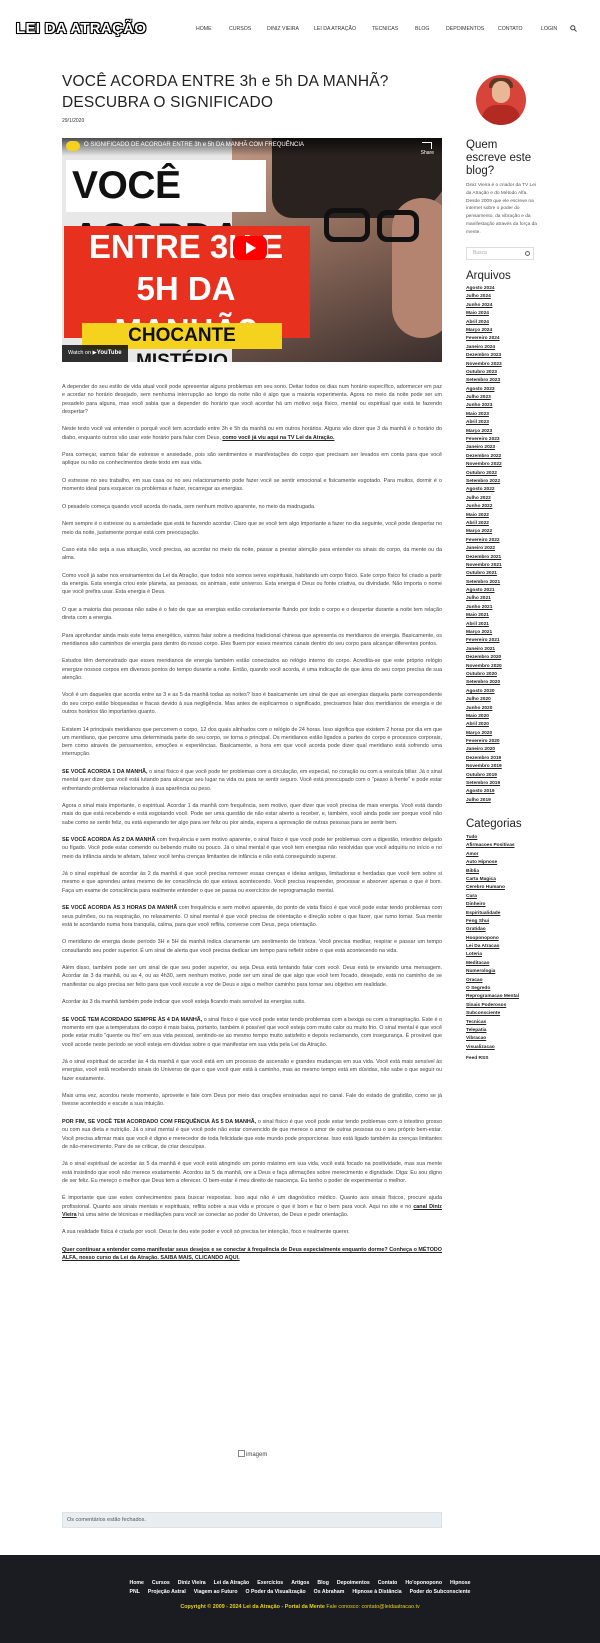 The width and height of the screenshot is (600, 1643). Describe the element at coordinates (484, 616) in the screenshot. I see `archive-link: Maio 2021` at that location.